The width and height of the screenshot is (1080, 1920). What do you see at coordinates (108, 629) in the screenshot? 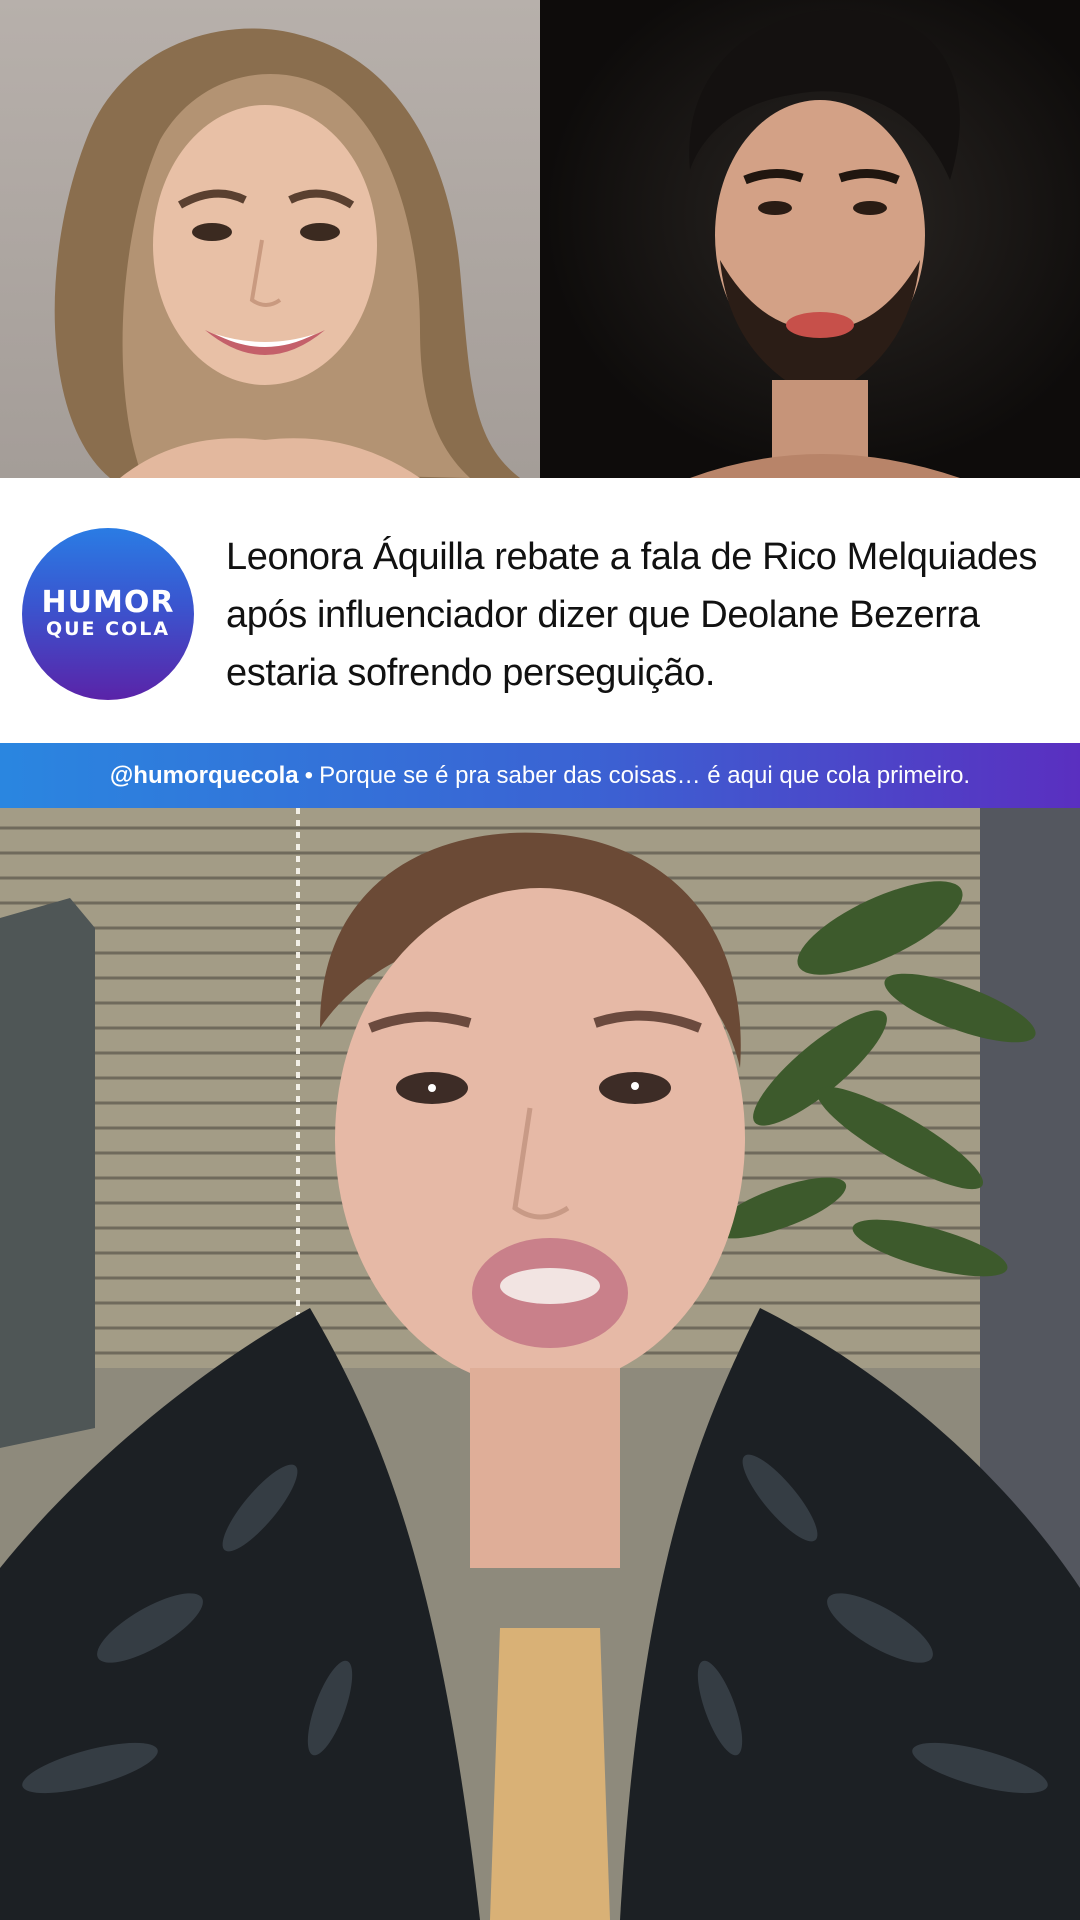
I see `logo-line2: QUE COLA` at bounding box center [108, 629].